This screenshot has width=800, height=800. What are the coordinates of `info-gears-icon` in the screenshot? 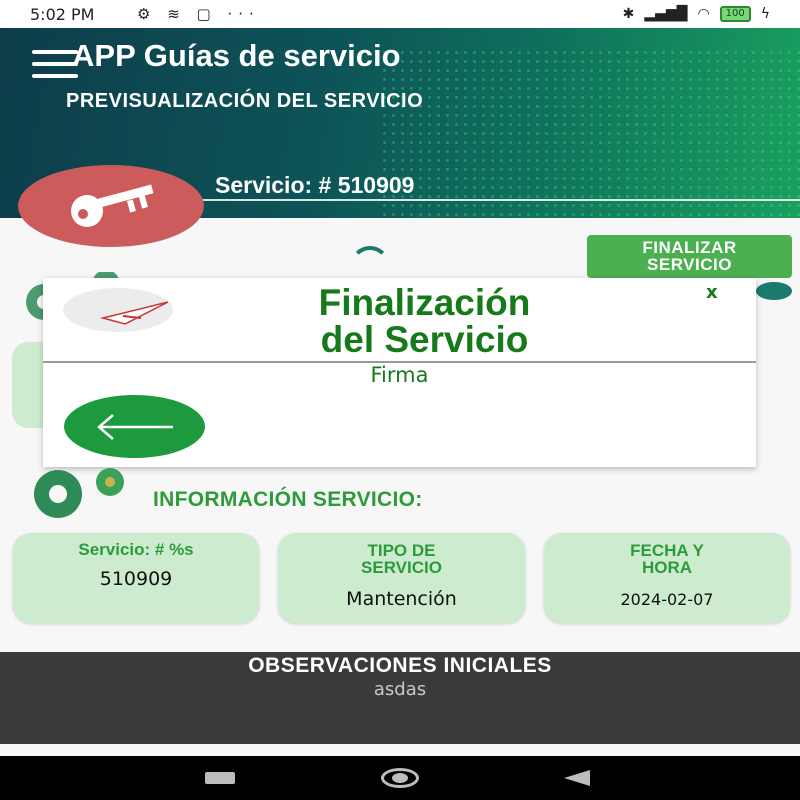 It's located at (79, 493).